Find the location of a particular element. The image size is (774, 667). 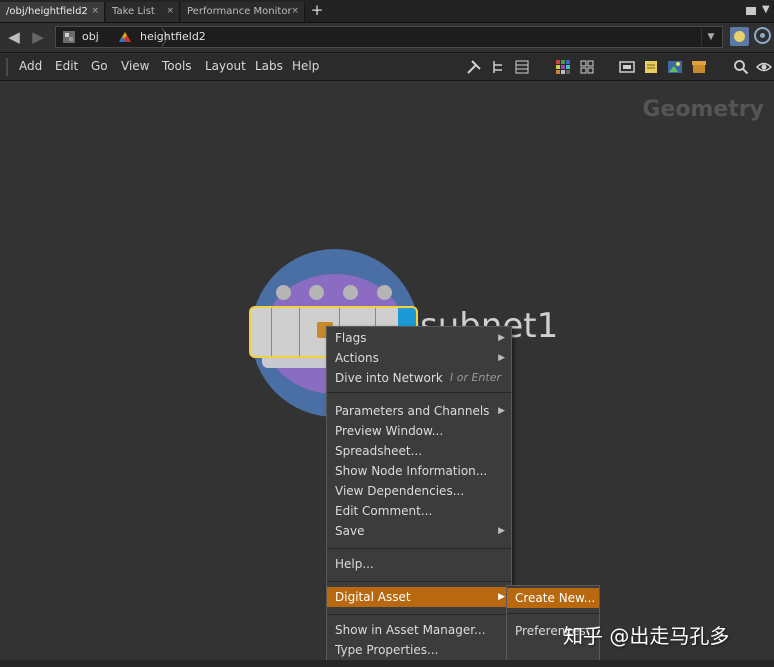

menu-item-save: Save ▶ is located at coordinates (419, 531).